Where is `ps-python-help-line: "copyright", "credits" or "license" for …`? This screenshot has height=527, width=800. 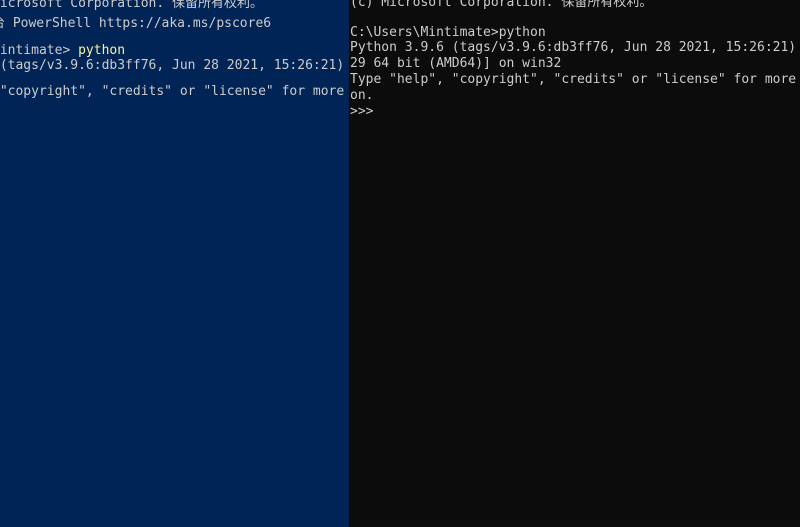
ps-python-help-line: "copyright", "credits" or "license" for … is located at coordinates (172, 91).